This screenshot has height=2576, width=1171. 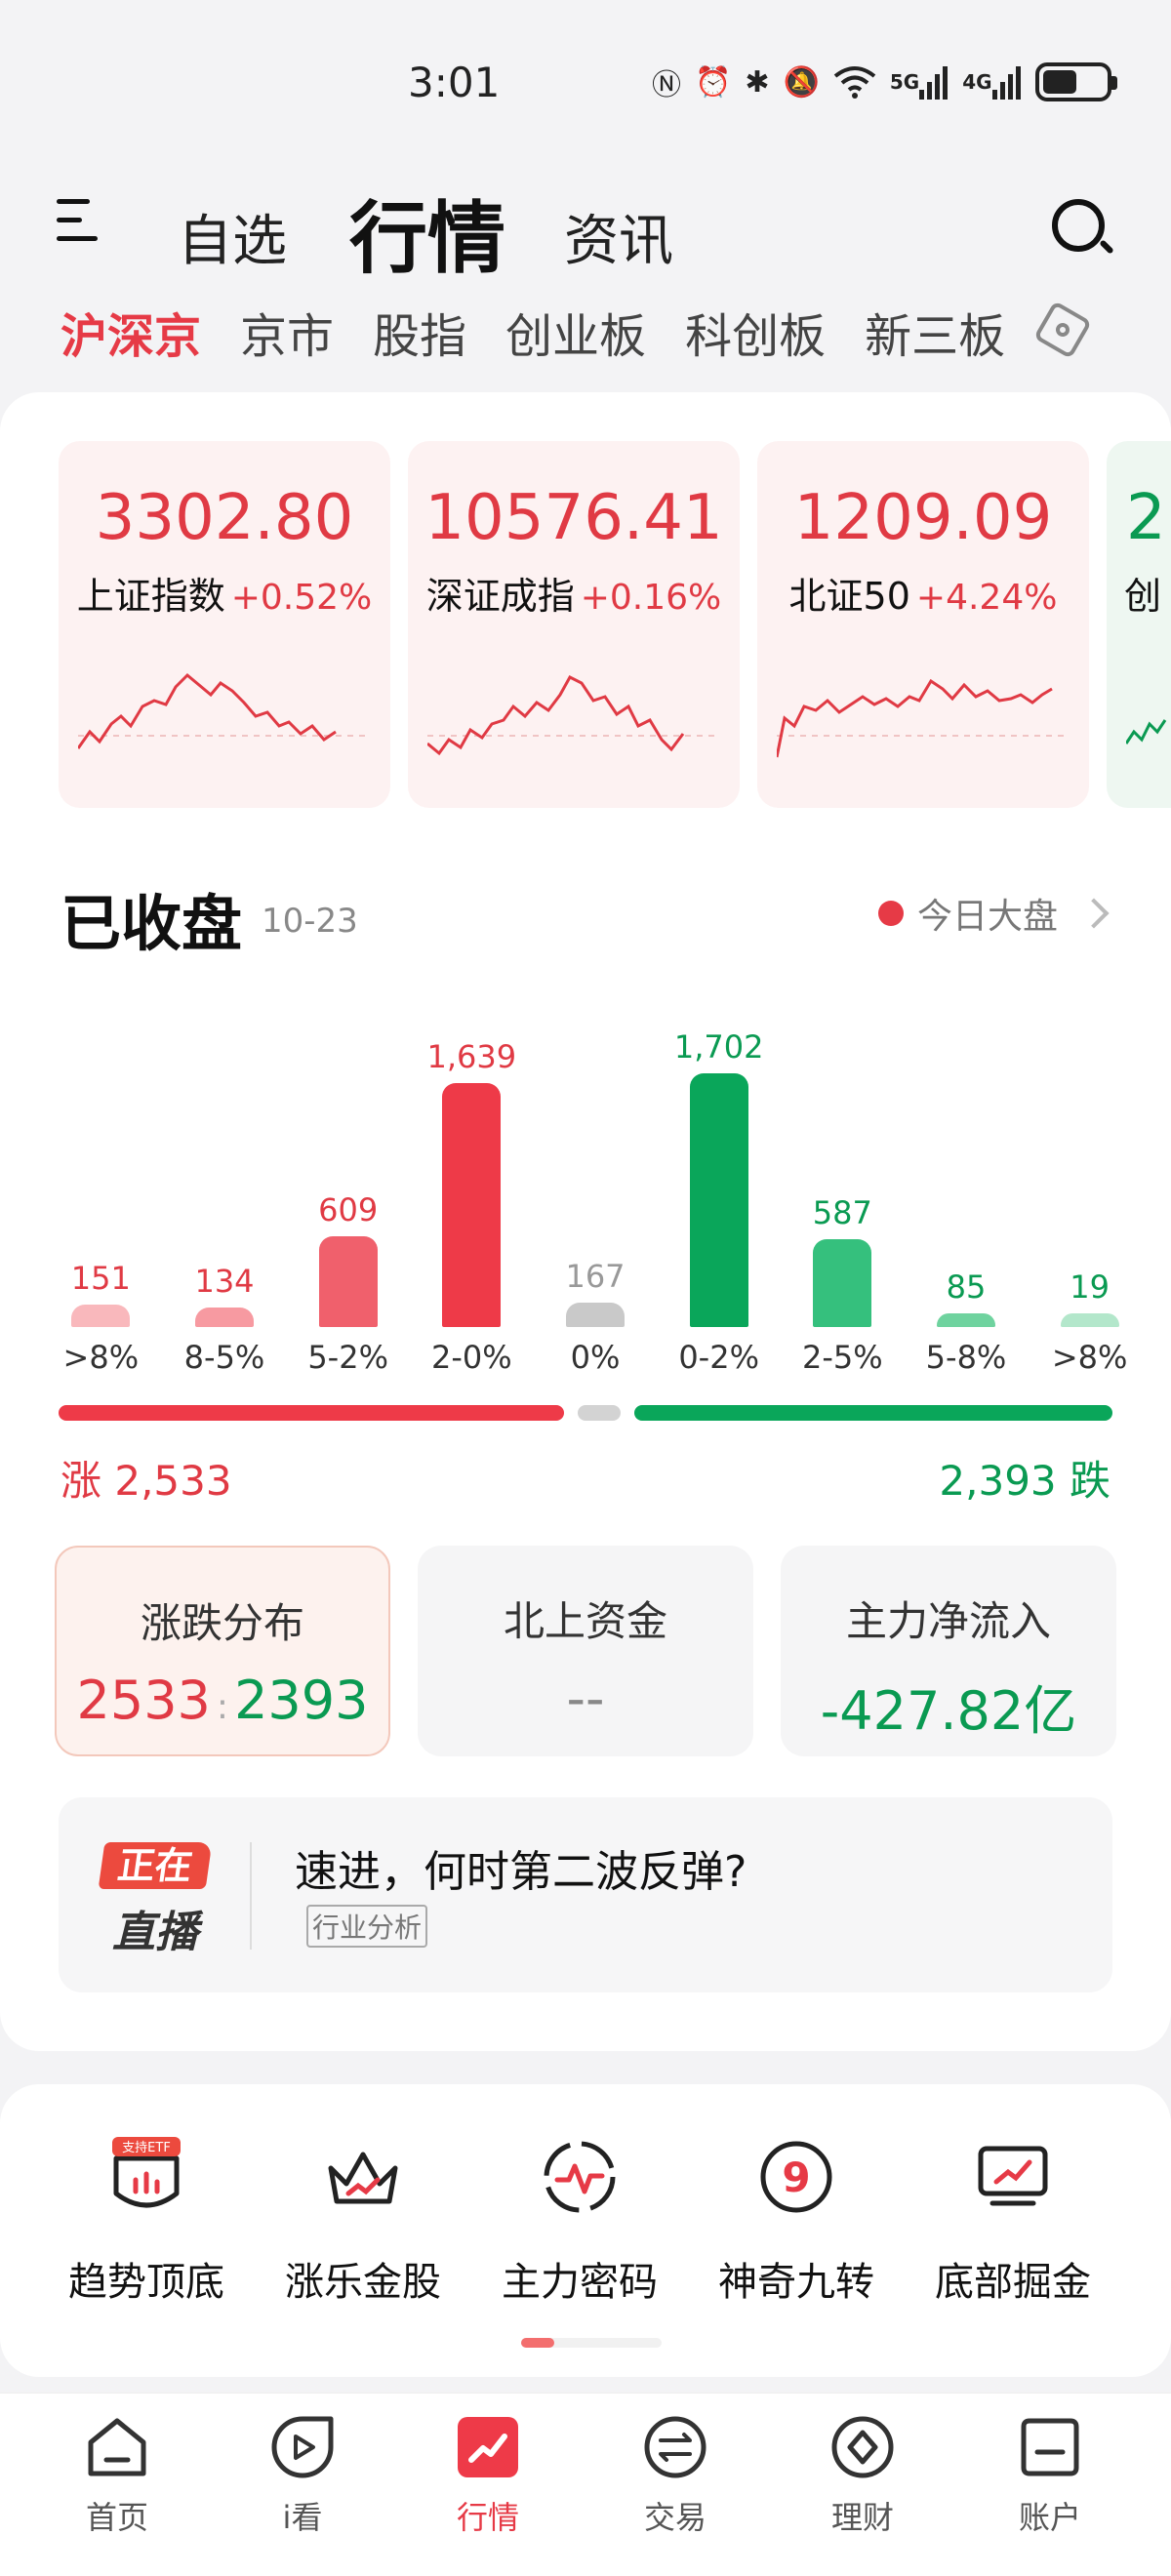 I want to click on distribution-bar-value: 151, so click(x=100, y=1278).